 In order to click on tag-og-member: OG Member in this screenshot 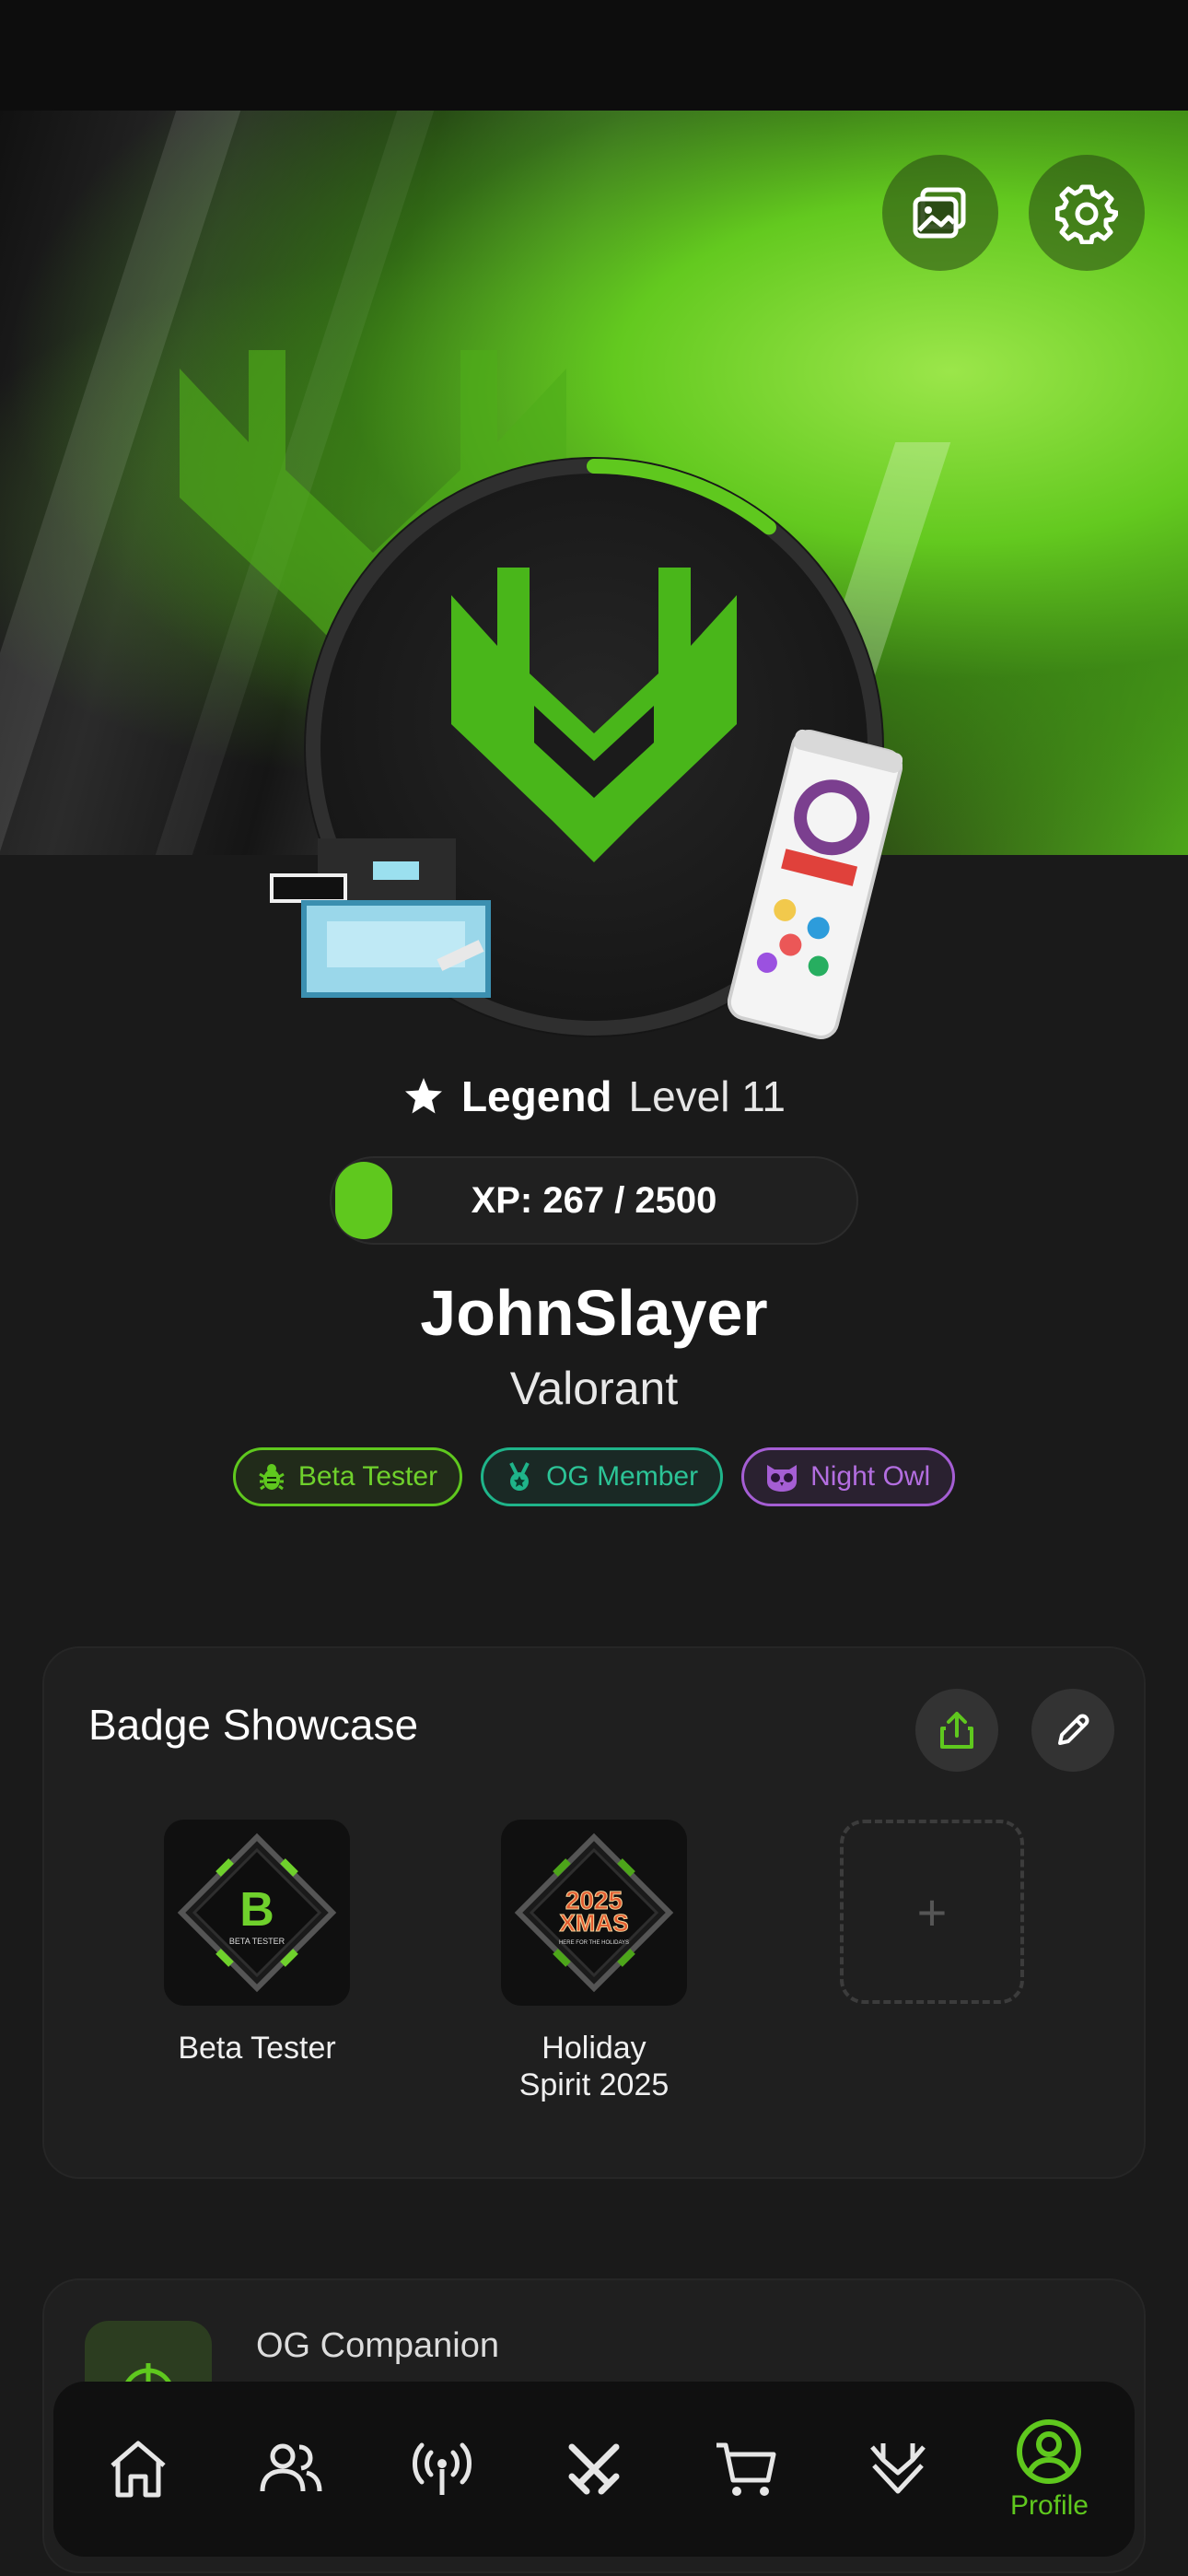, I will do `click(602, 1476)`.